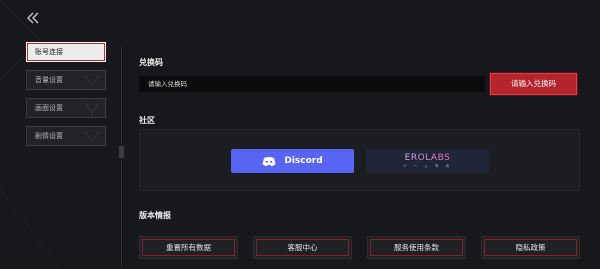 This screenshot has height=269, width=600. What do you see at coordinates (66, 80) in the screenshot?
I see `sidebar-item-volume: 音量设置` at bounding box center [66, 80].